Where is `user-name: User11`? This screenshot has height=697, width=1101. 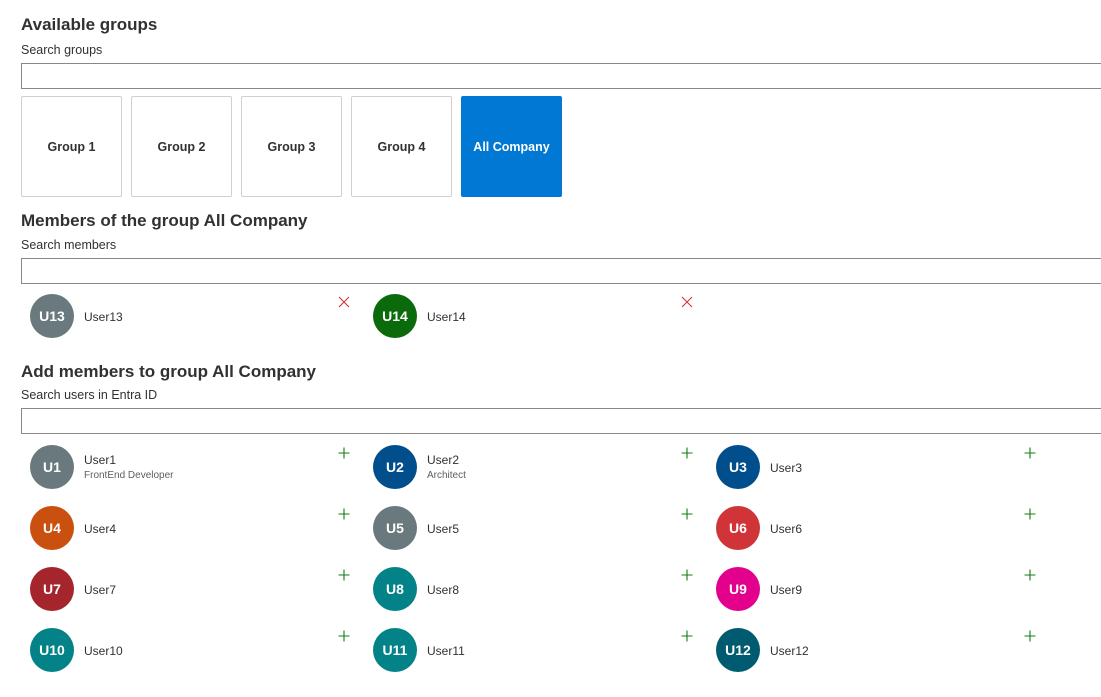 user-name: User11 is located at coordinates (446, 651).